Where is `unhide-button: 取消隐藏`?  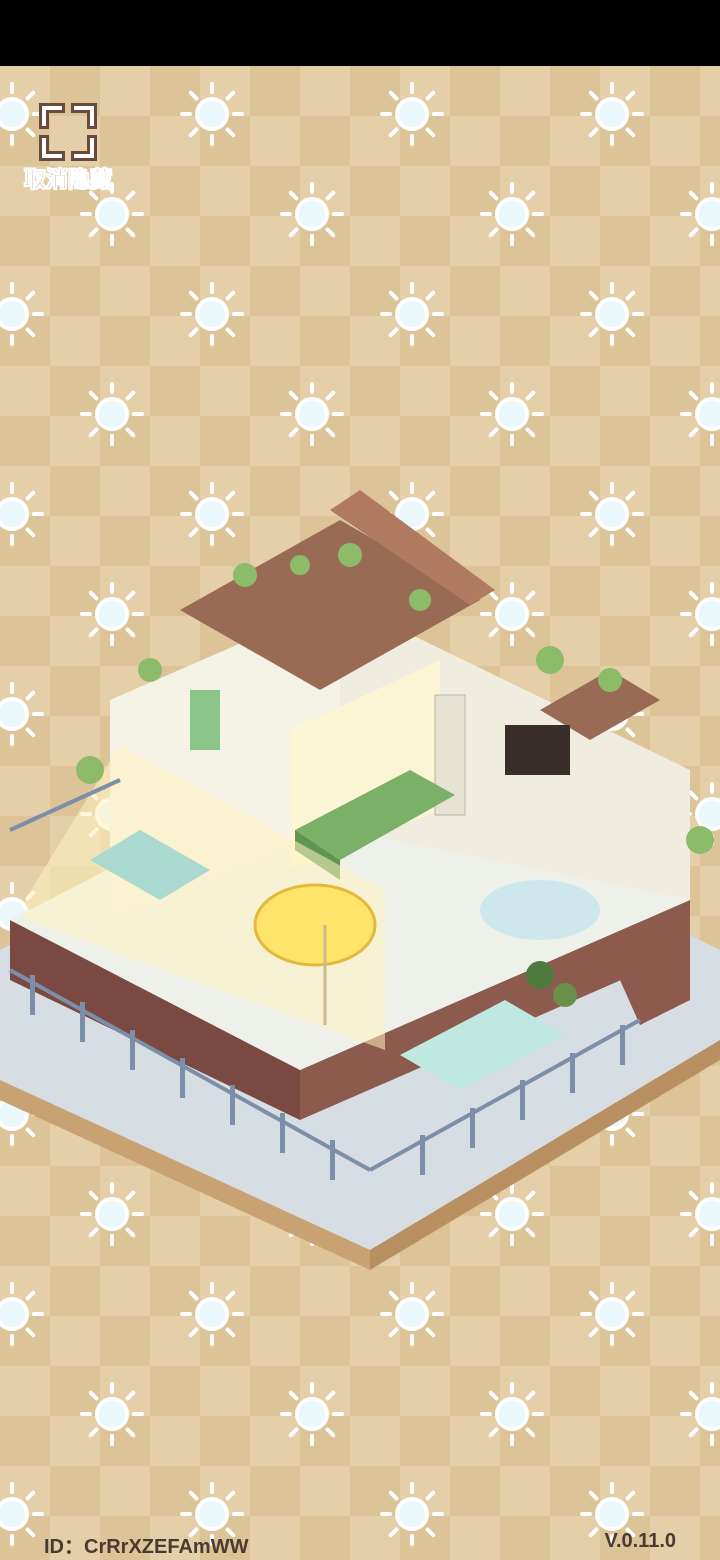
unhide-button: 取消隐藏 is located at coordinates (68, 147).